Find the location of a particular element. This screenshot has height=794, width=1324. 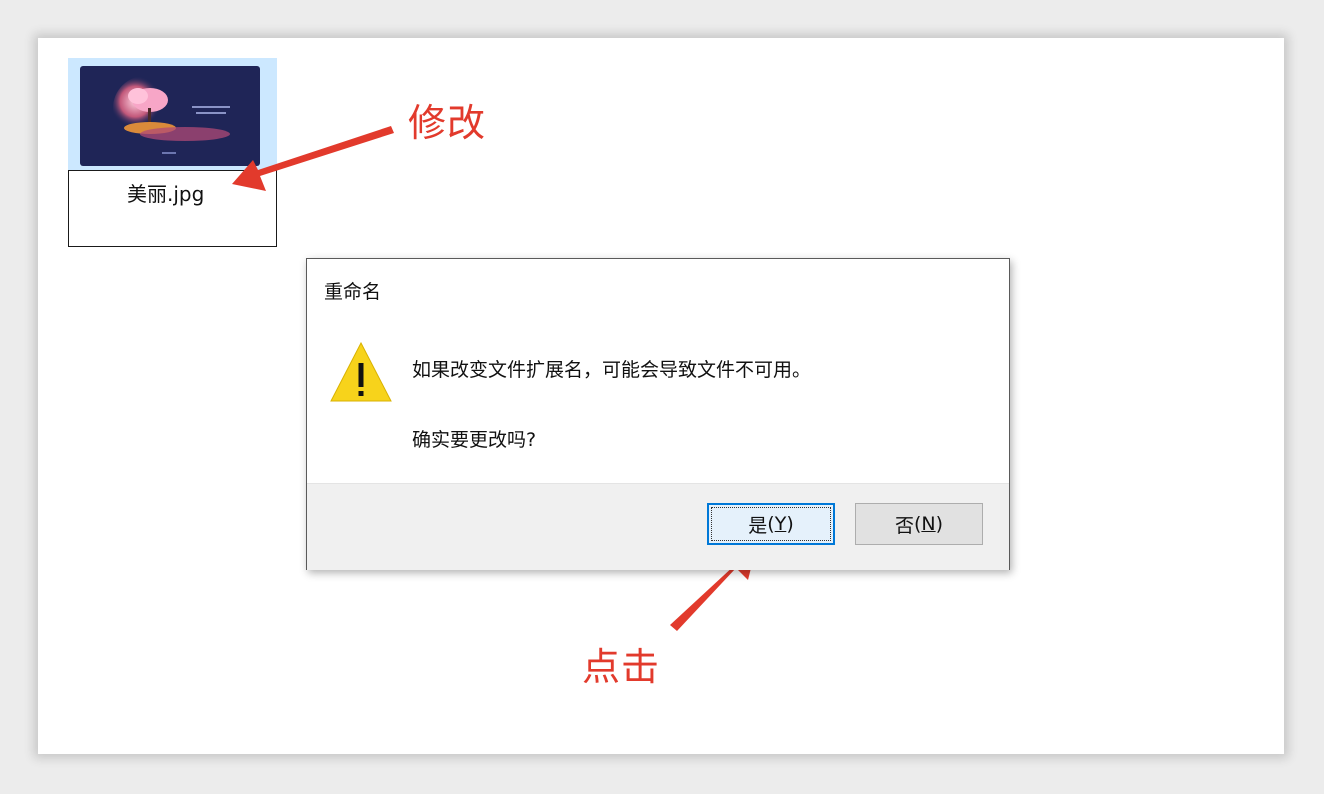

click-annotation-label: 点击 is located at coordinates (621, 667).